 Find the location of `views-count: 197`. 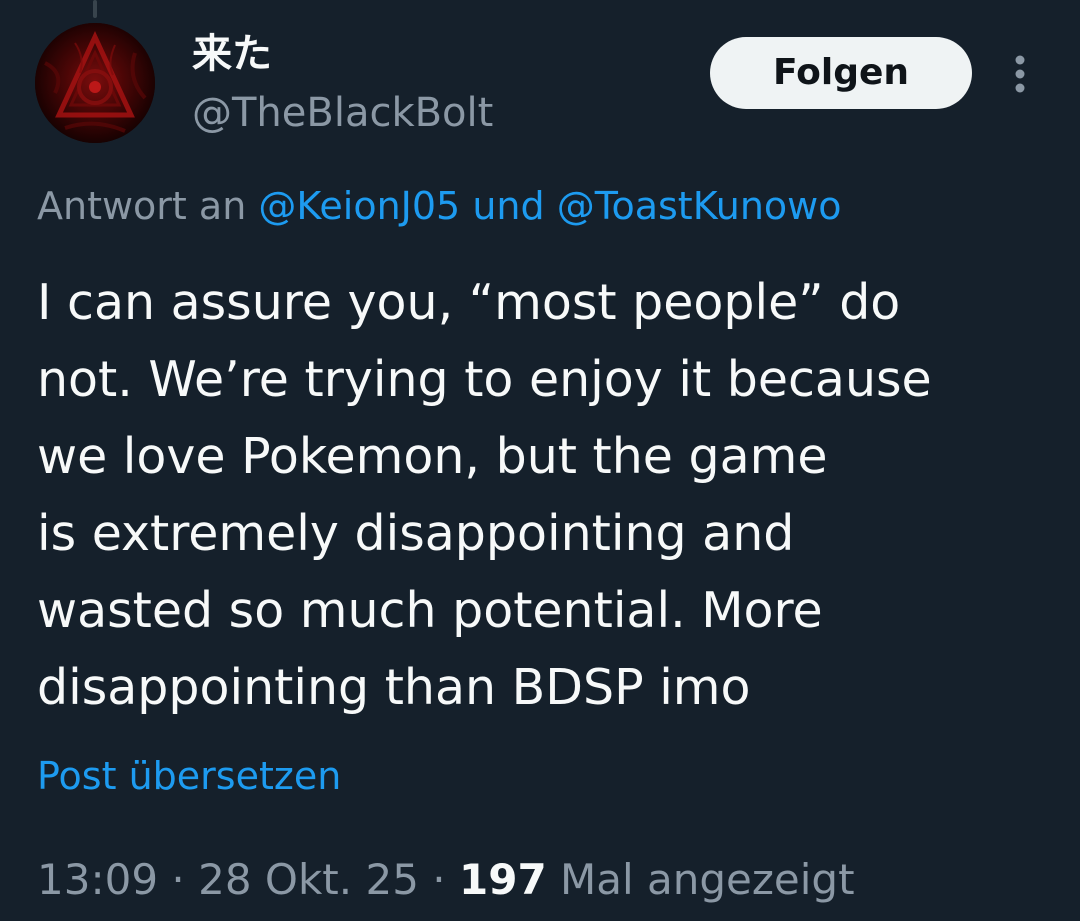

views-count: 197 is located at coordinates (503, 879).